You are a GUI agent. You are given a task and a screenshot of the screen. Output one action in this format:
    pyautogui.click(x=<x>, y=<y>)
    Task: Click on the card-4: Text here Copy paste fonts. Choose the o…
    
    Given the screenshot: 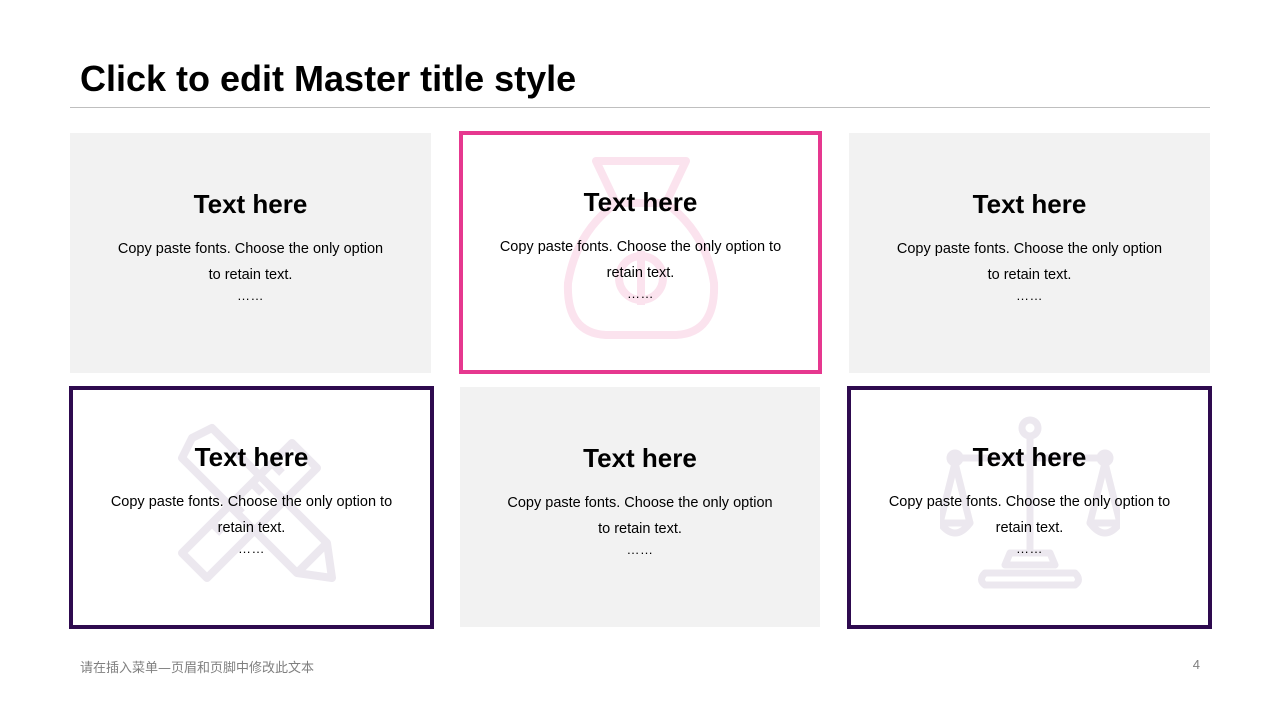 What is the action you would take?
    pyautogui.click(x=251, y=507)
    